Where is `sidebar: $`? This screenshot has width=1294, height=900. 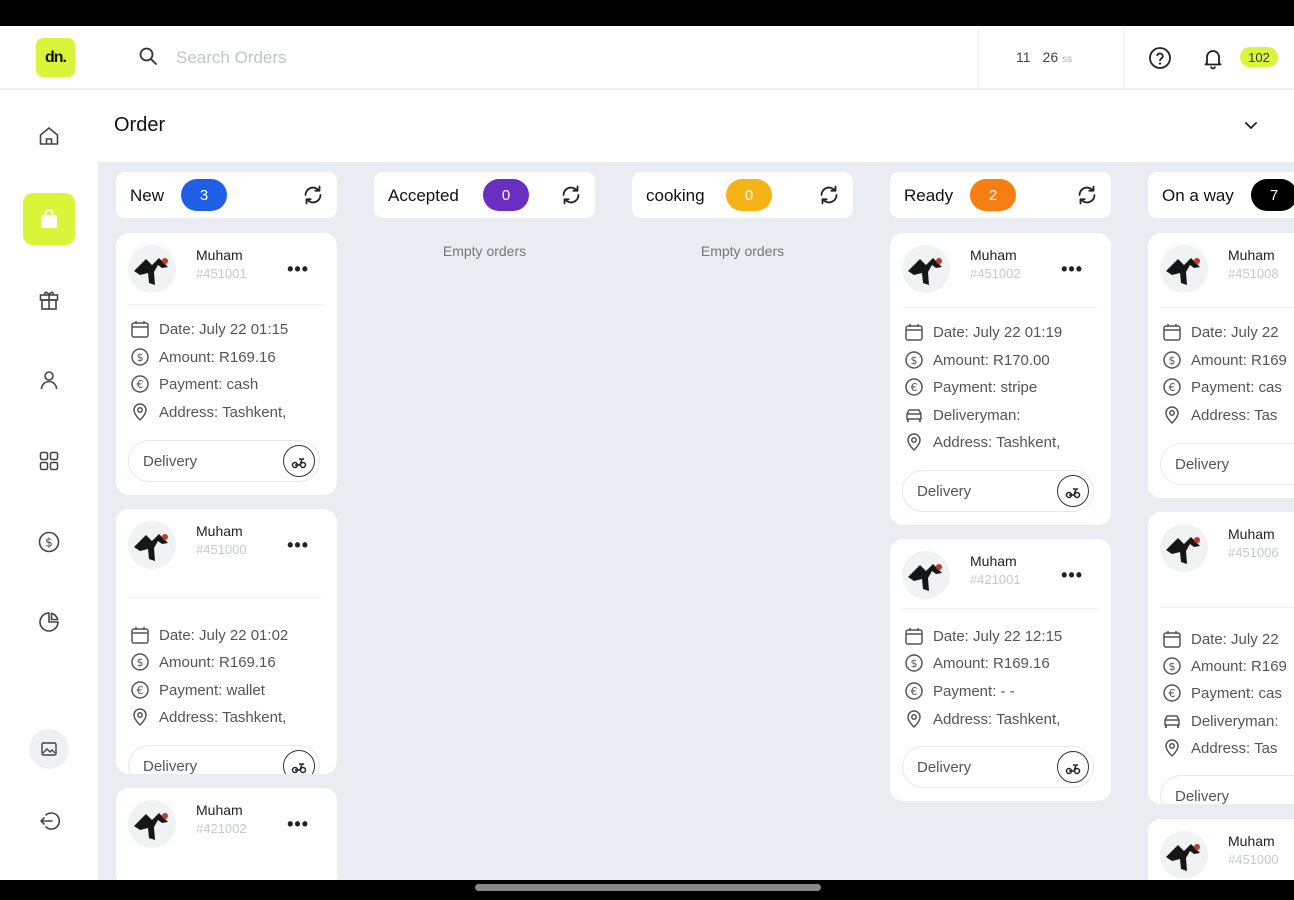 sidebar: $ is located at coordinates (49, 485).